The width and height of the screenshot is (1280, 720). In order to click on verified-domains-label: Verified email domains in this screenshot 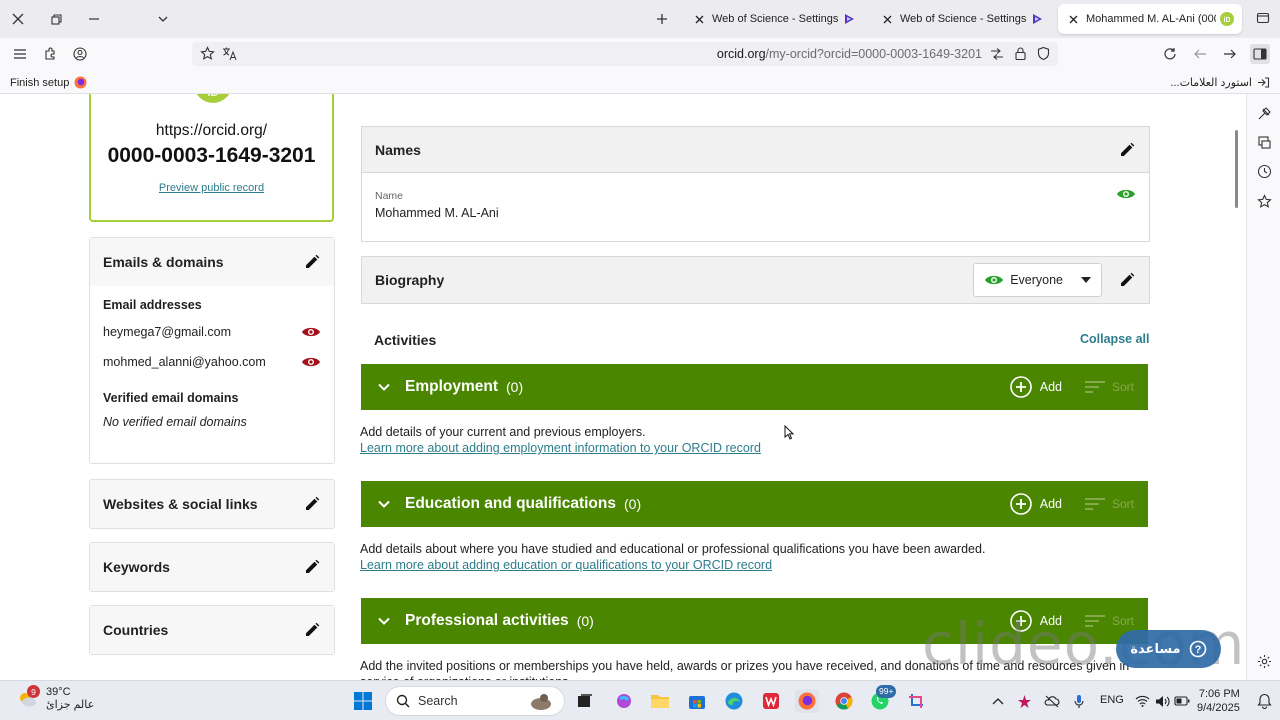, I will do `click(171, 398)`.